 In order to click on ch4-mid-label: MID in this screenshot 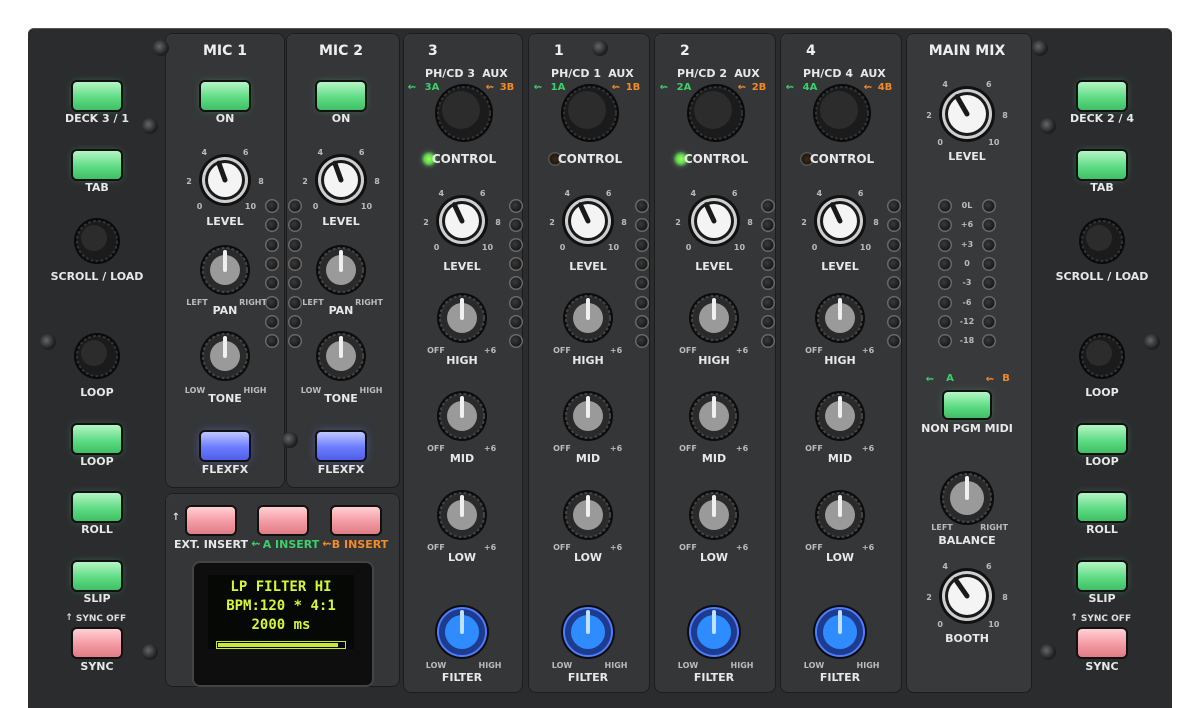, I will do `click(840, 458)`.